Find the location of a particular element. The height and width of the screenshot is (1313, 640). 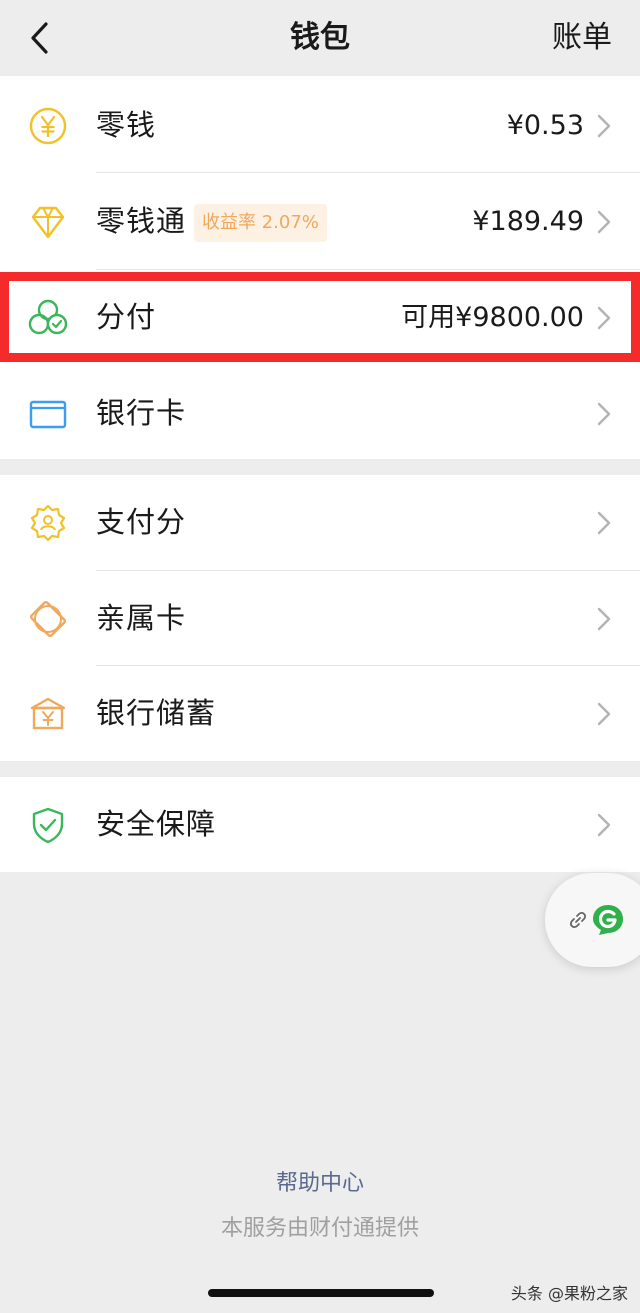

link-icon is located at coordinates (578, 920).